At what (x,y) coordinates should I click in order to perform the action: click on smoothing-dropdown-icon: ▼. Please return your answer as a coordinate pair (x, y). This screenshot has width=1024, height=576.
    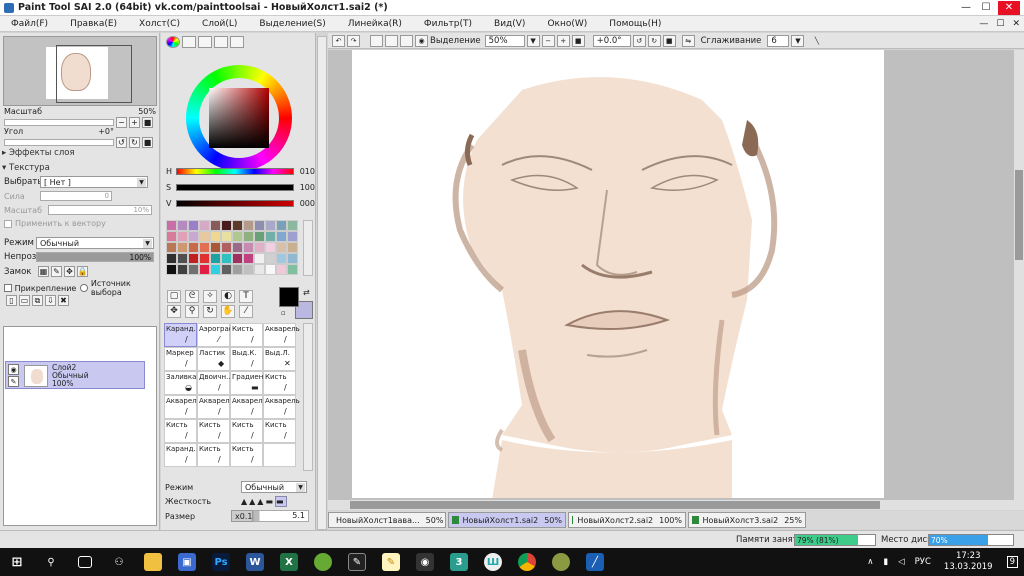
    Looking at the image, I should click on (798, 40).